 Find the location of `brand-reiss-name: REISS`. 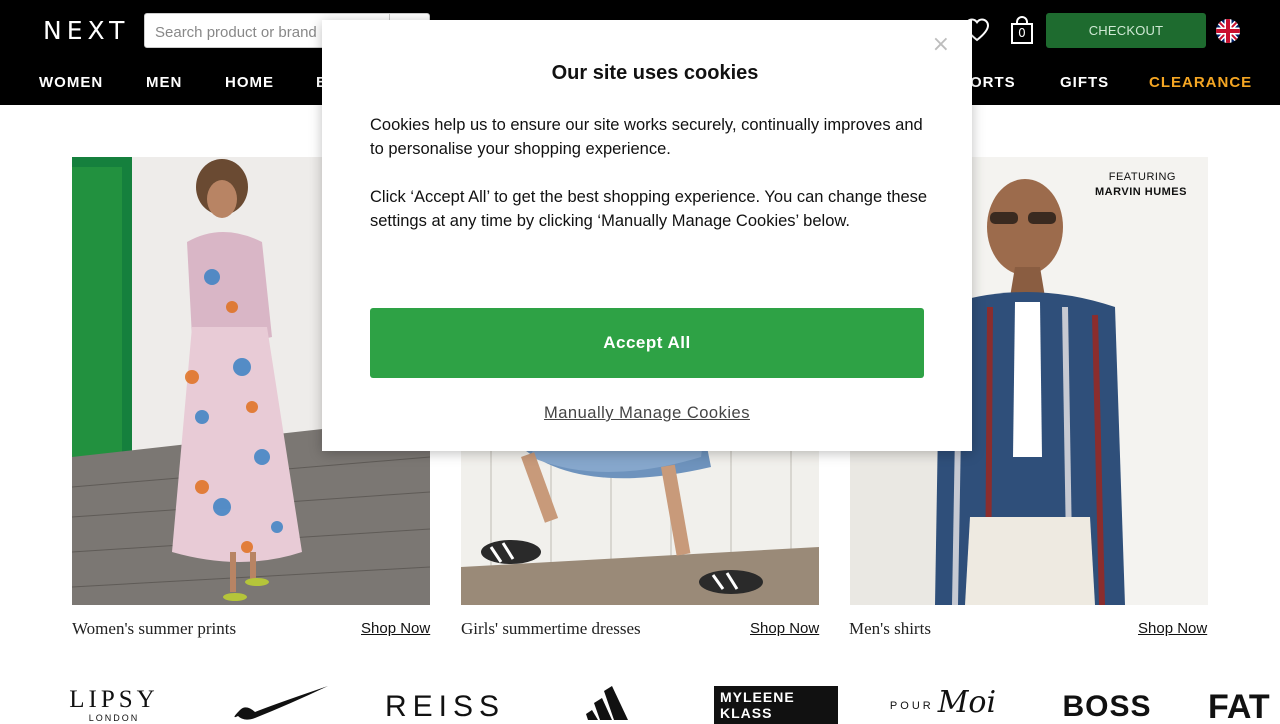

brand-reiss-name: REISS is located at coordinates (445, 706).